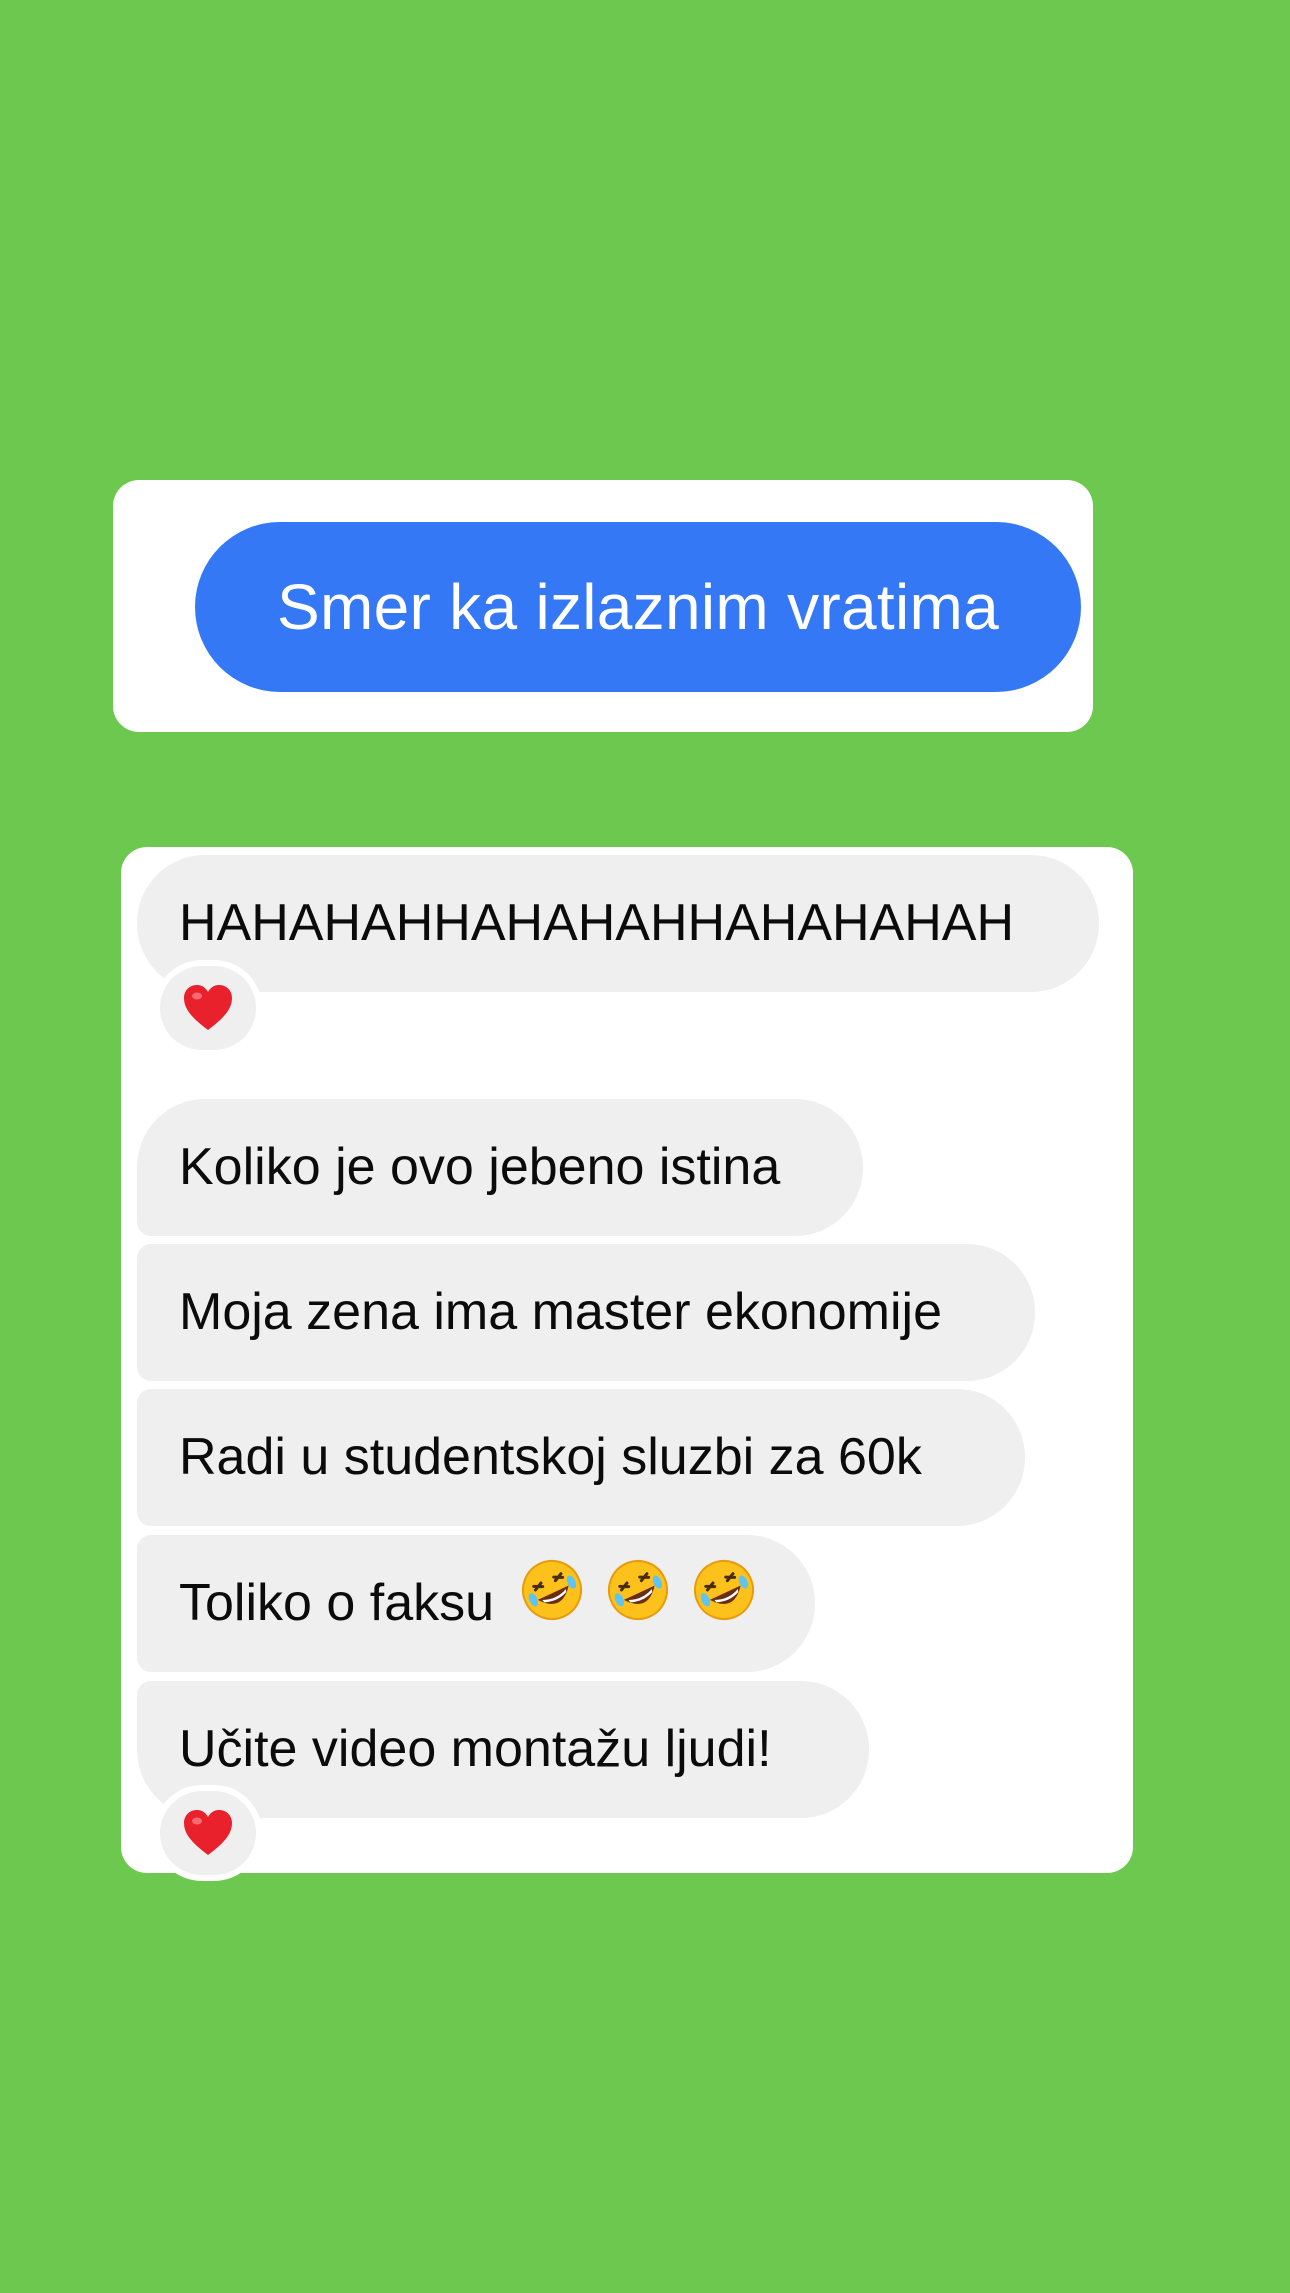 The width and height of the screenshot is (1290, 2293). I want to click on message-text: Moja zena ima master ekonomije, so click(560, 1312).